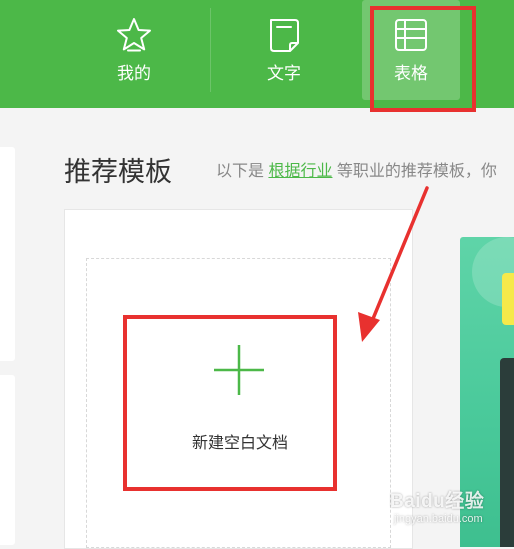  I want to click on template-decoration-dark, so click(507, 452).